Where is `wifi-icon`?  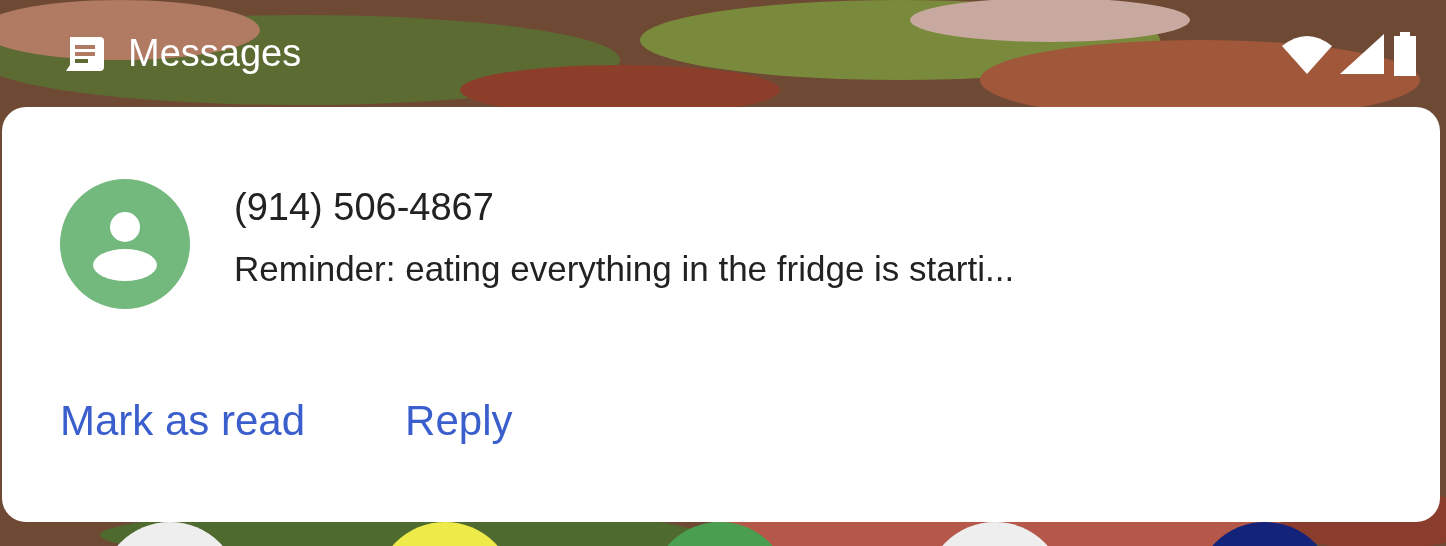 wifi-icon is located at coordinates (1307, 53).